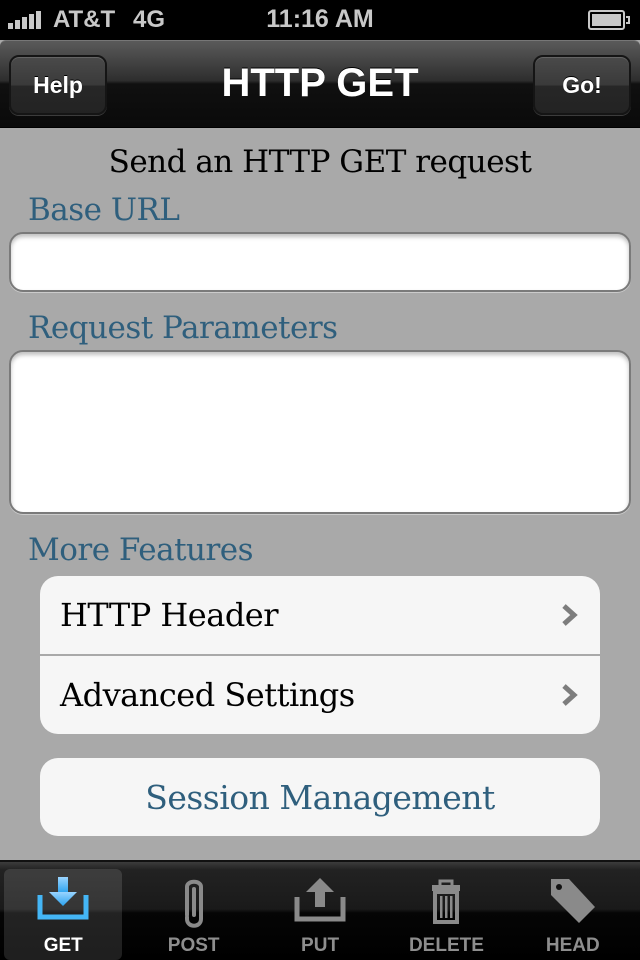  What do you see at coordinates (63, 945) in the screenshot?
I see `tab-get-label: GET` at bounding box center [63, 945].